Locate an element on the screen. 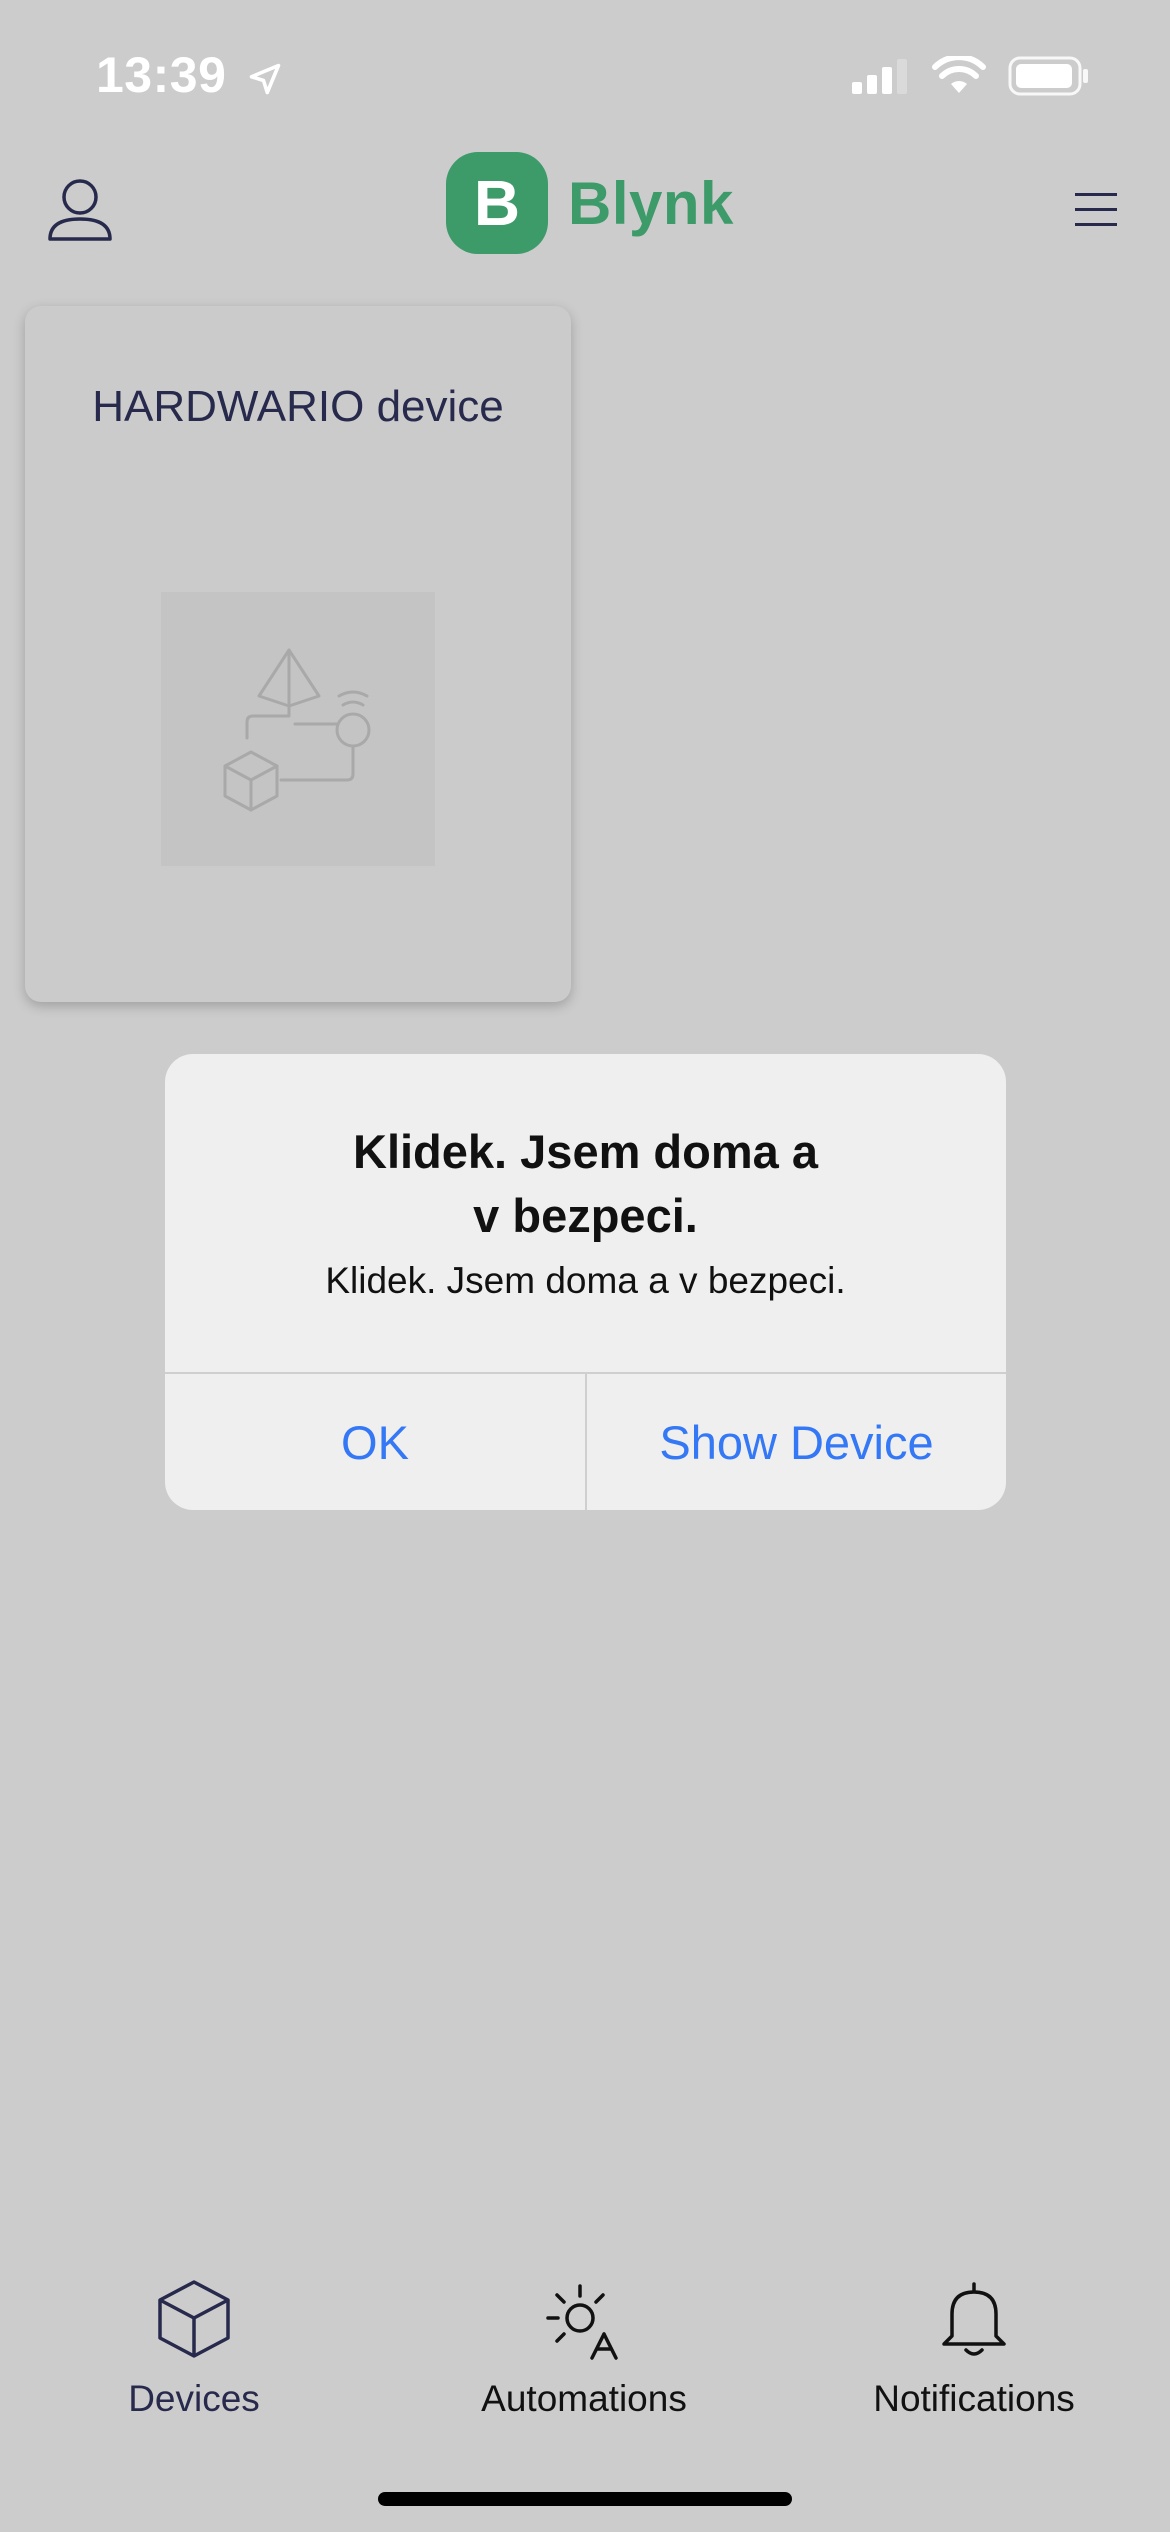  blynk-logo: B Blynk is located at coordinates (590, 203).